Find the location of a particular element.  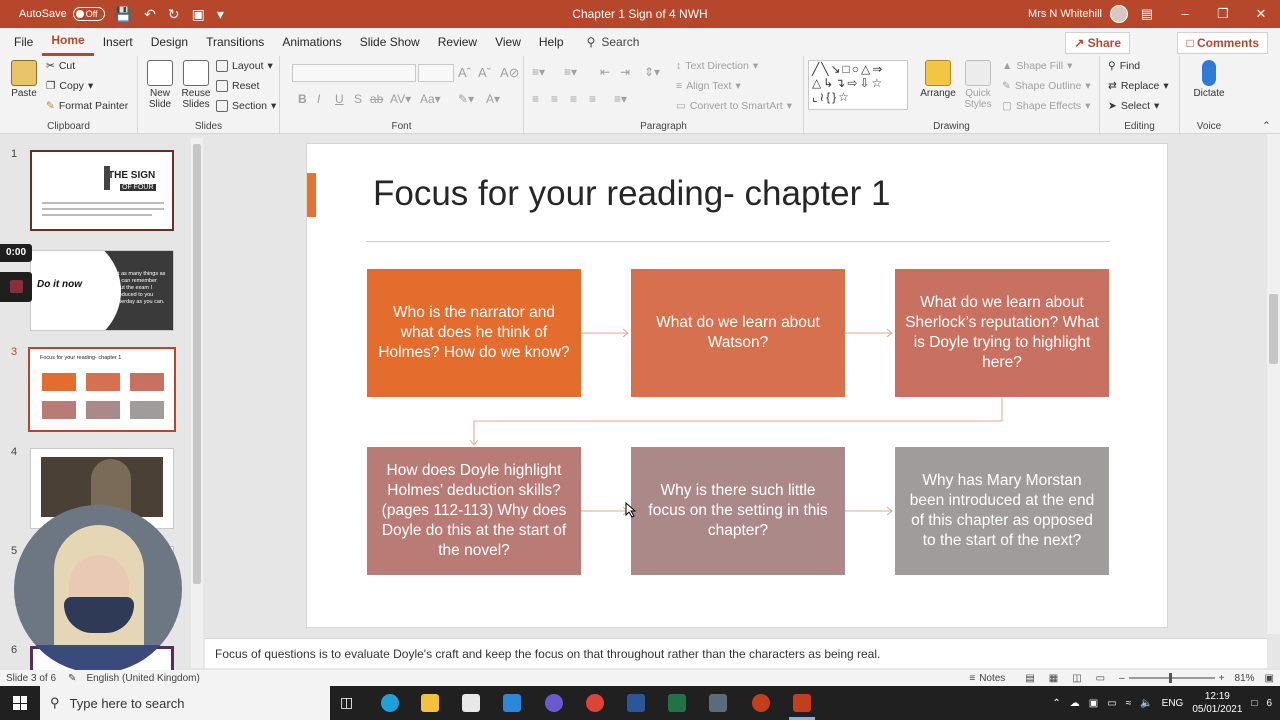

tab-view: View is located at coordinates (508, 42).